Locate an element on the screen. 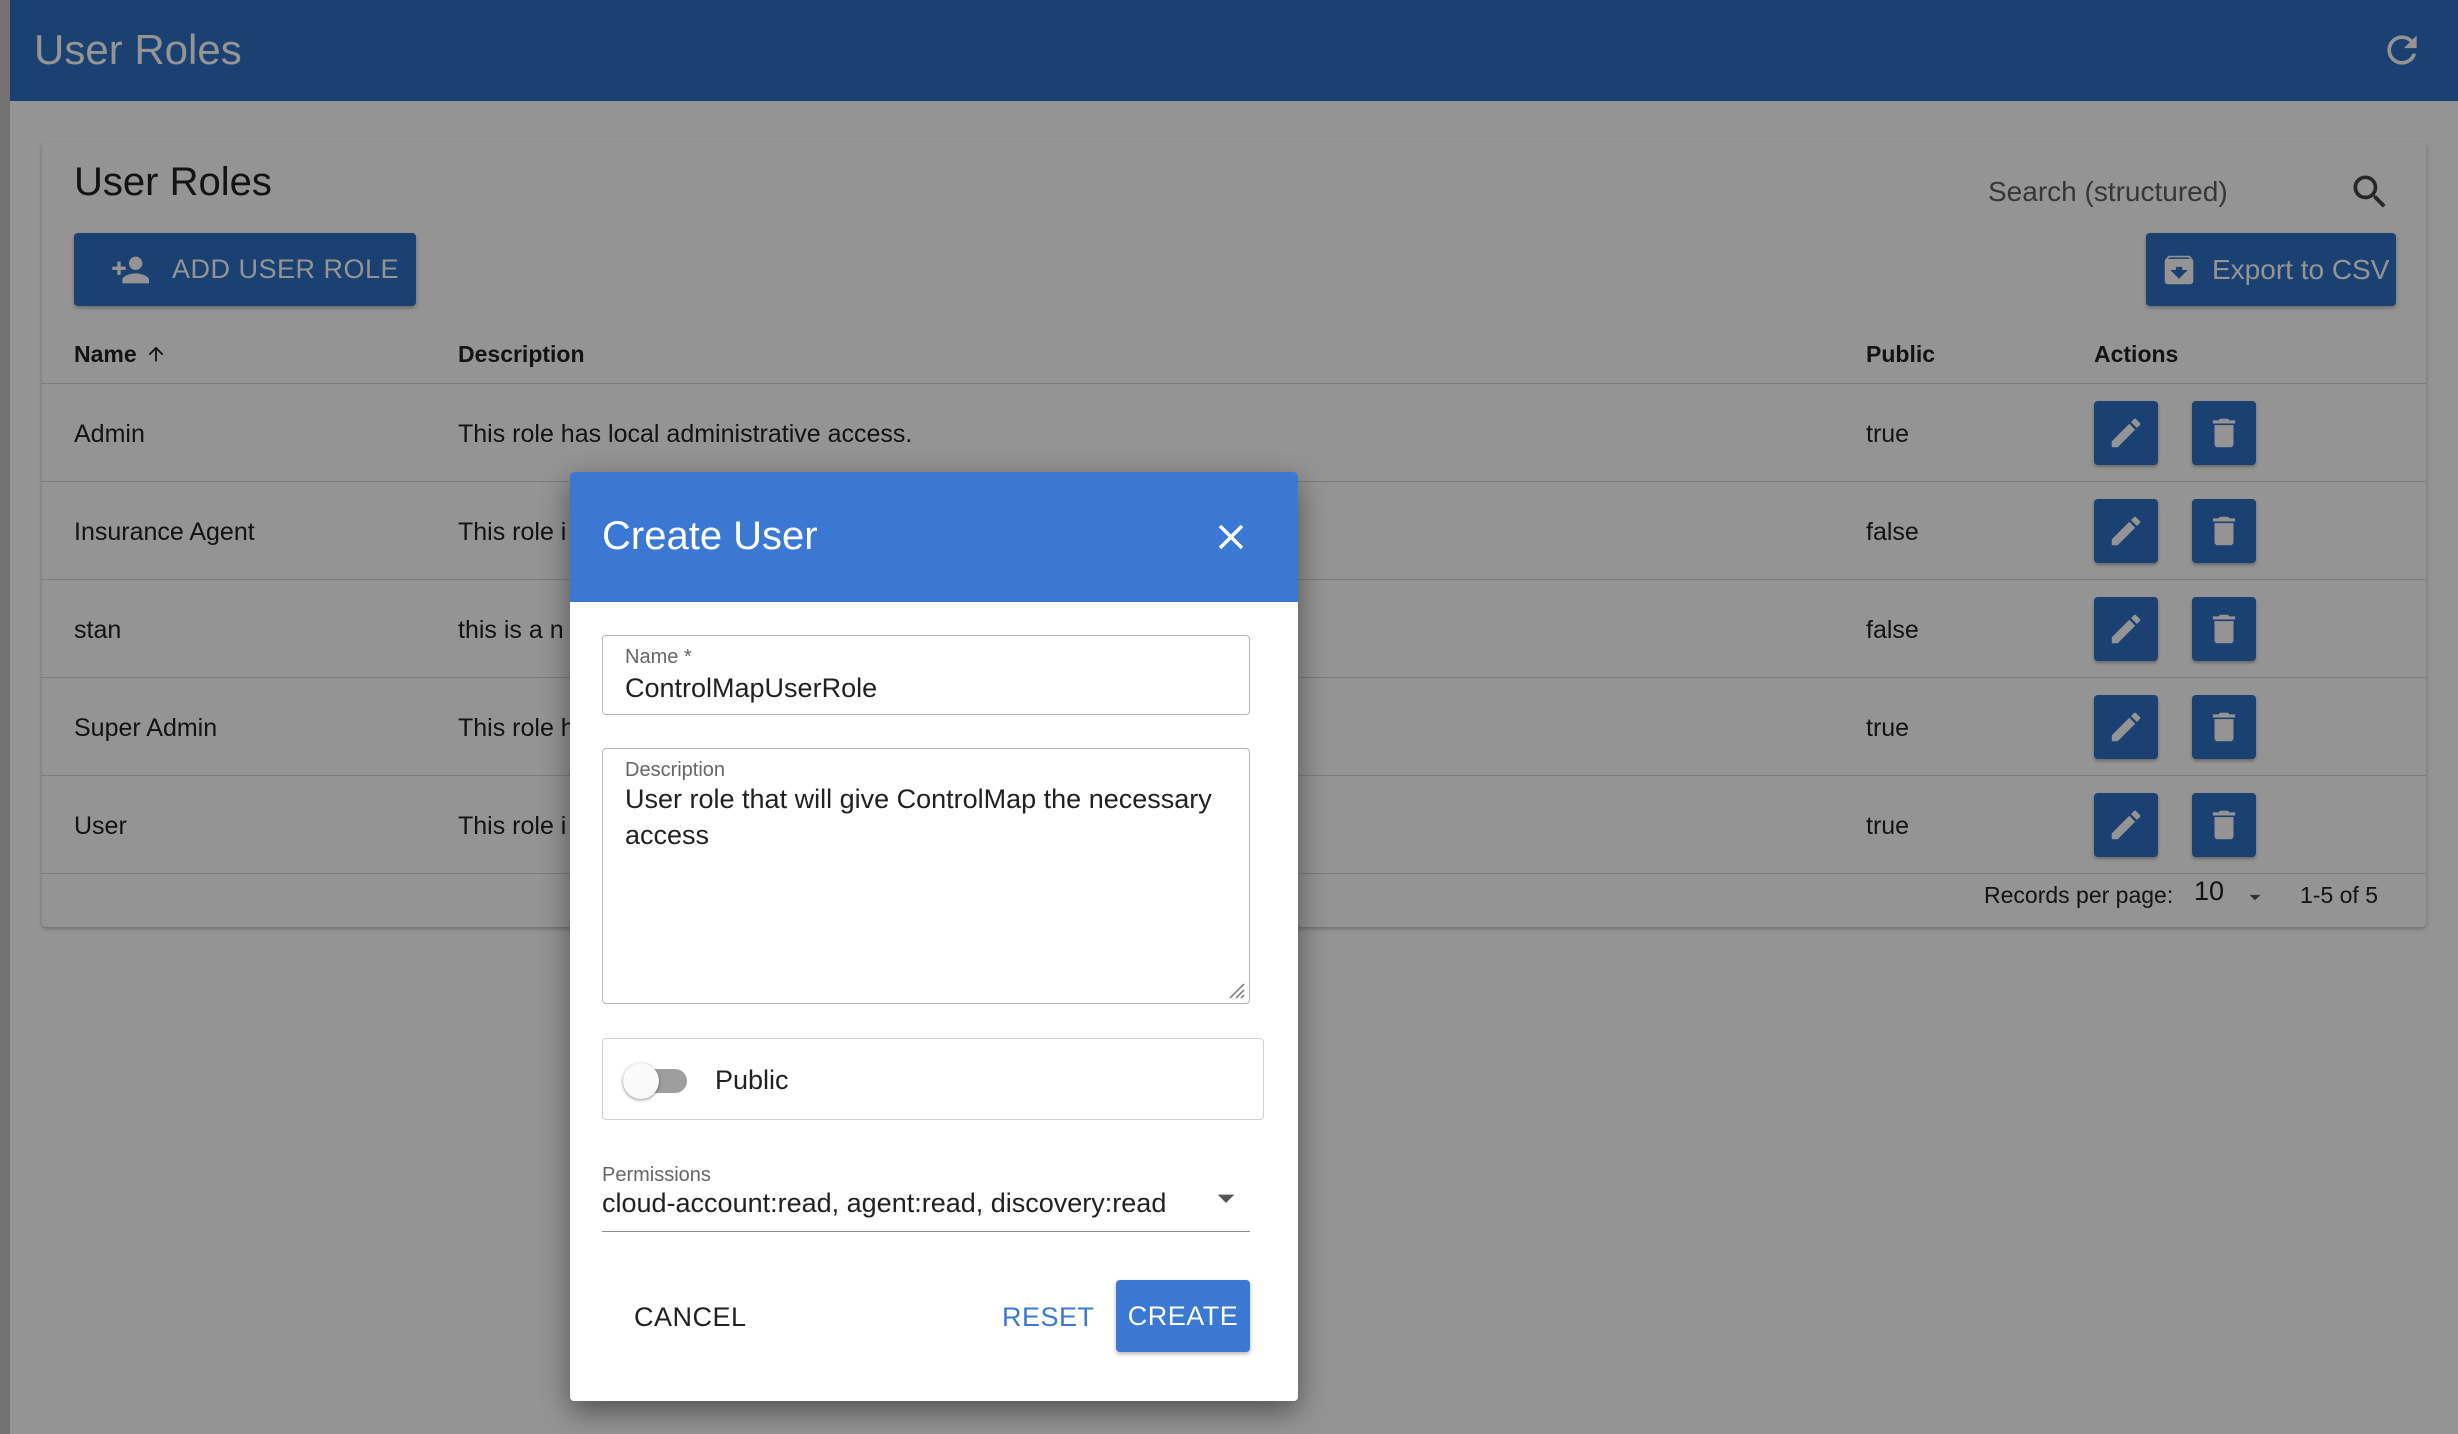 The height and width of the screenshot is (1434, 2458). chevron-down-icon is located at coordinates (1226, 1198).